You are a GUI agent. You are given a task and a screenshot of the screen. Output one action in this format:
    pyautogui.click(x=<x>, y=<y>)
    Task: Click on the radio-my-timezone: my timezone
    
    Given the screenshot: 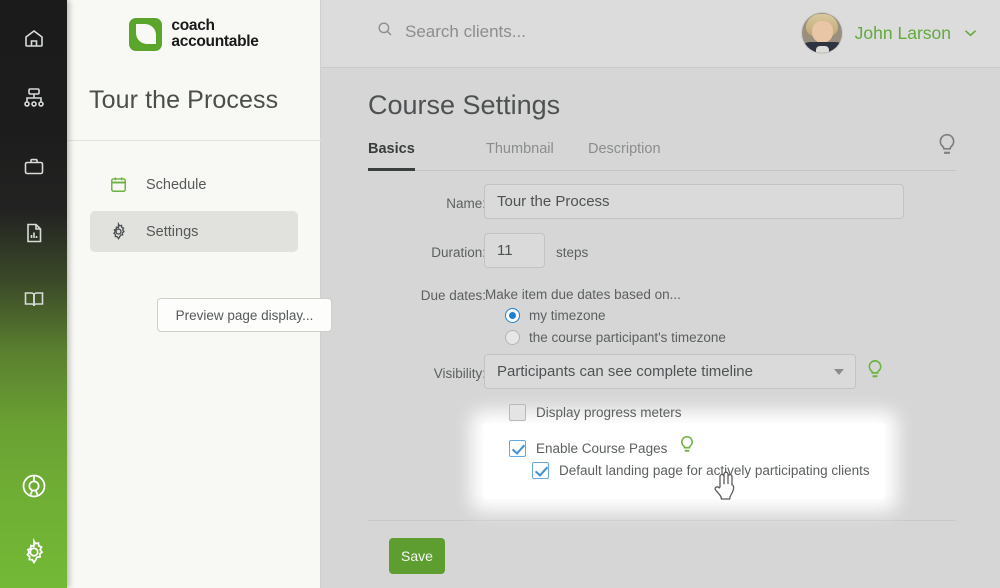 What is the action you would take?
    pyautogui.click(x=555, y=315)
    